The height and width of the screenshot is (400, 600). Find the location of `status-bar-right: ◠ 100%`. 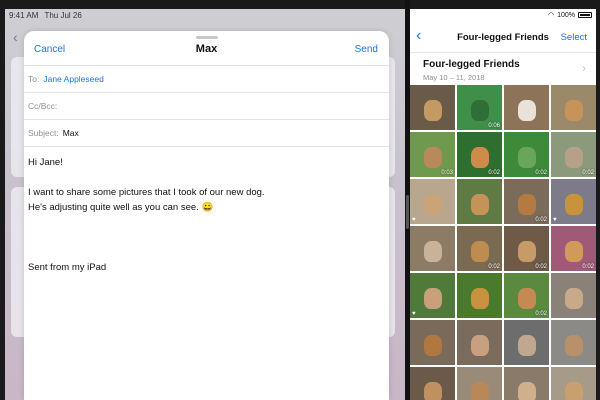

status-bar-right: ◠ 100% is located at coordinates (570, 15).